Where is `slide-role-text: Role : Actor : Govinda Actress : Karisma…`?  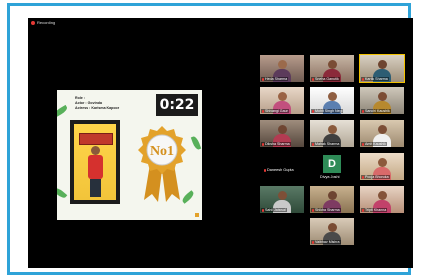 slide-role-text: Role : Actor : Govinda Actress : Karisma… is located at coordinates (97, 103).